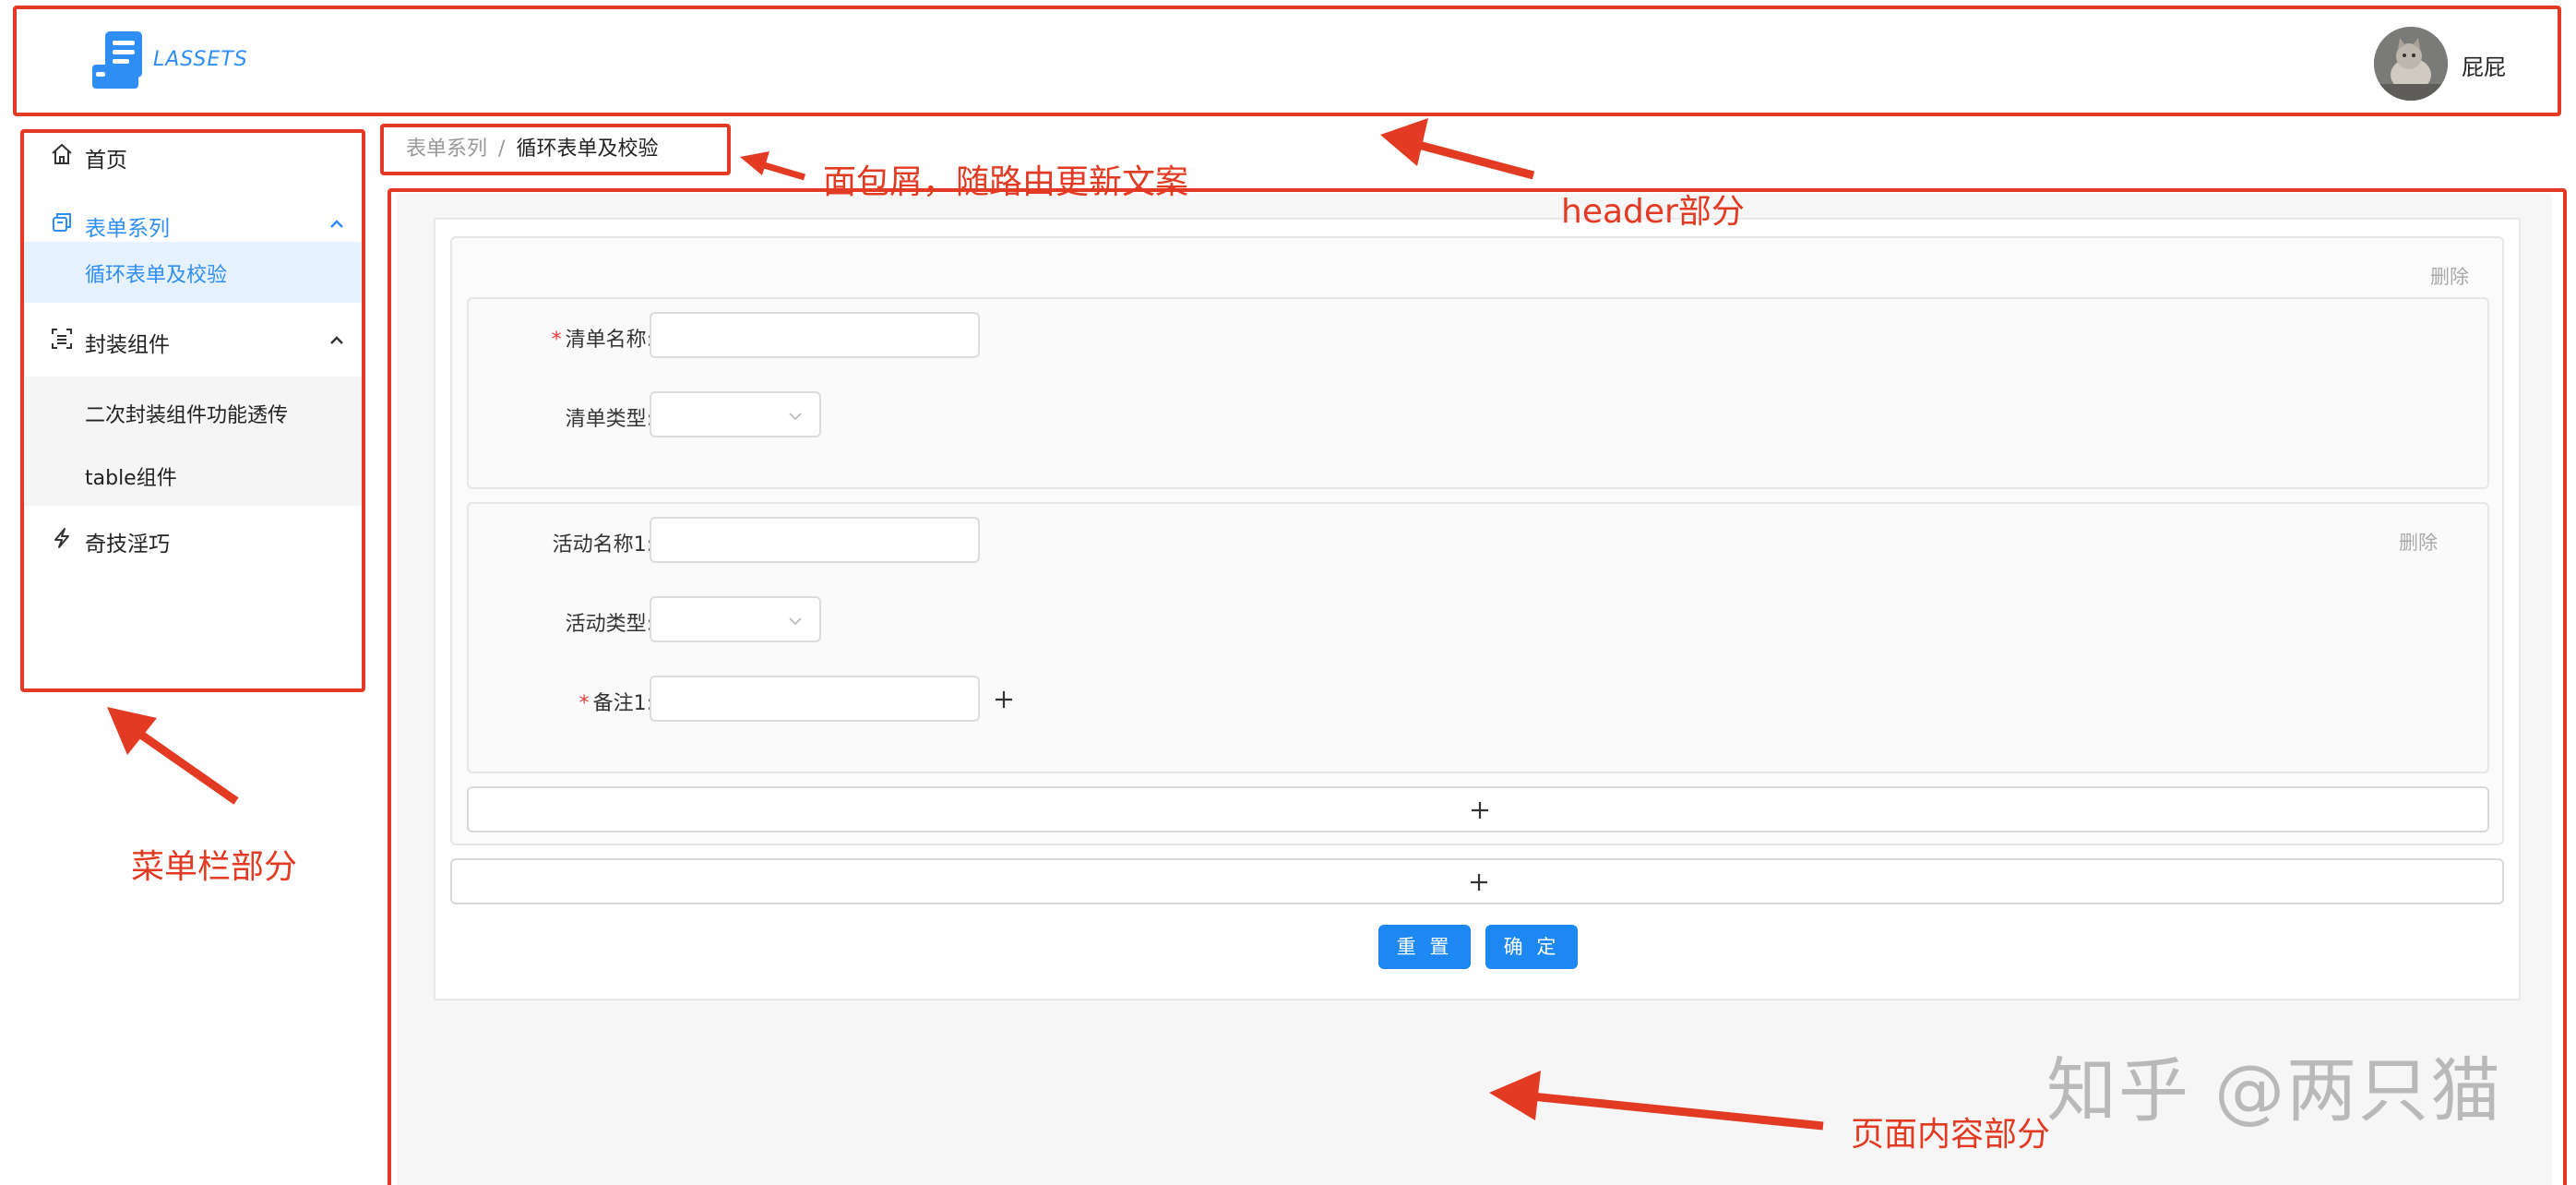 The image size is (2576, 1185). What do you see at coordinates (1653, 212) in the screenshot?
I see `annotation-header-note: header部分` at bounding box center [1653, 212].